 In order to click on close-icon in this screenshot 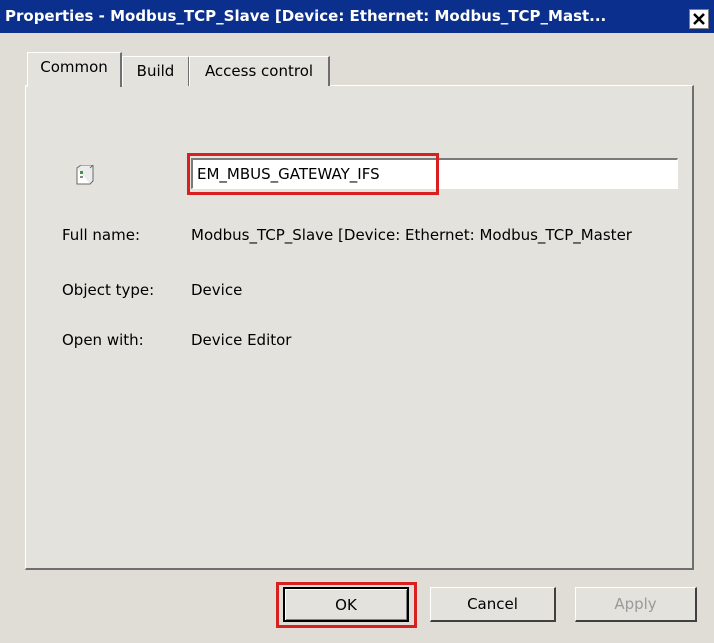, I will do `click(699, 19)`.